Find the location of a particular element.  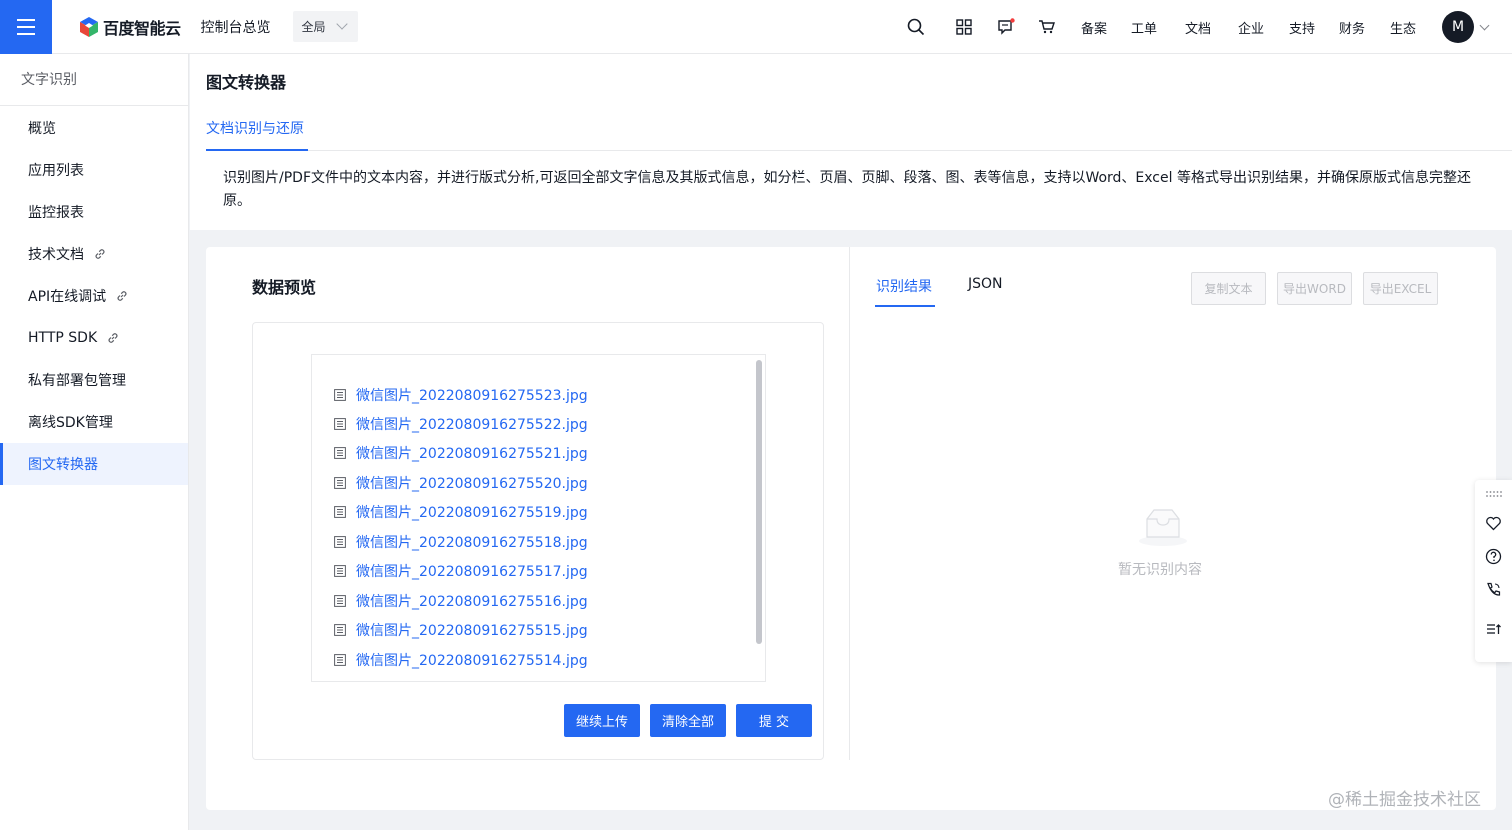

sidebar-item-label: 私有部署包管理 is located at coordinates (77, 381).